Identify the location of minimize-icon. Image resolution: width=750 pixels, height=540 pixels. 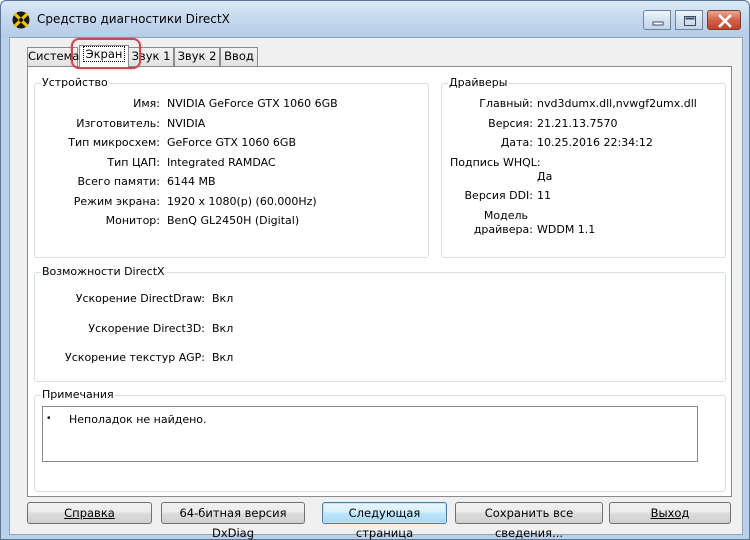
(658, 23).